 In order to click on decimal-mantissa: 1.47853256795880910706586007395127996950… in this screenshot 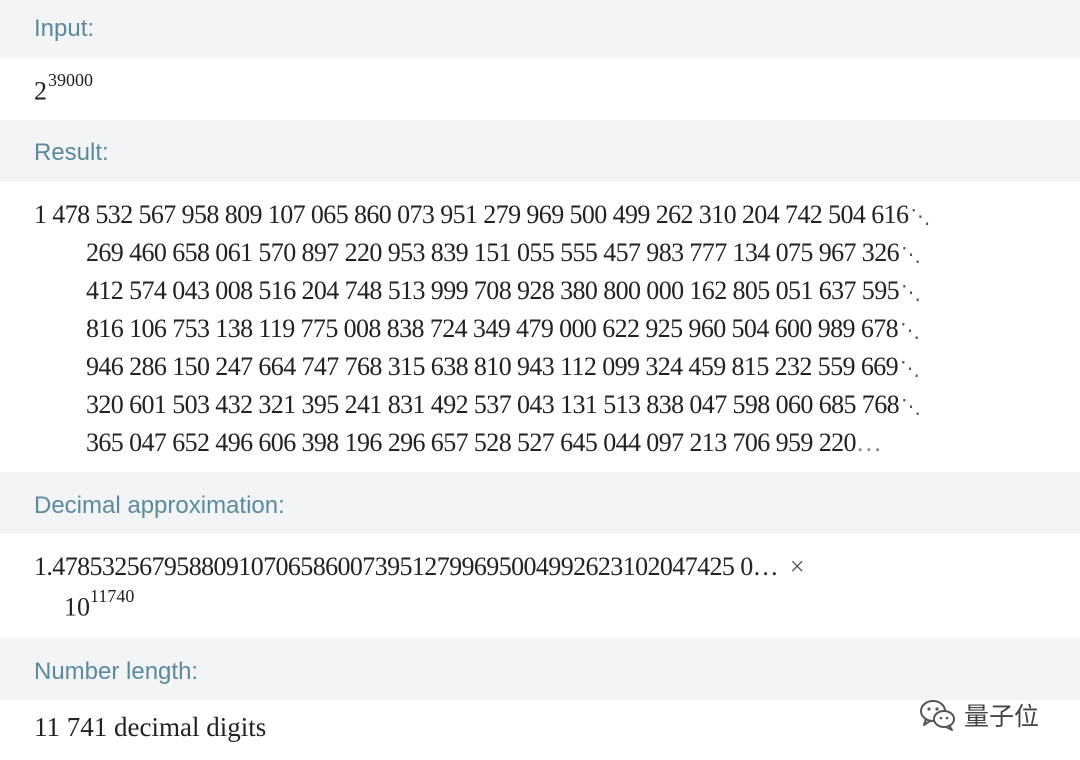, I will do `click(406, 566)`.